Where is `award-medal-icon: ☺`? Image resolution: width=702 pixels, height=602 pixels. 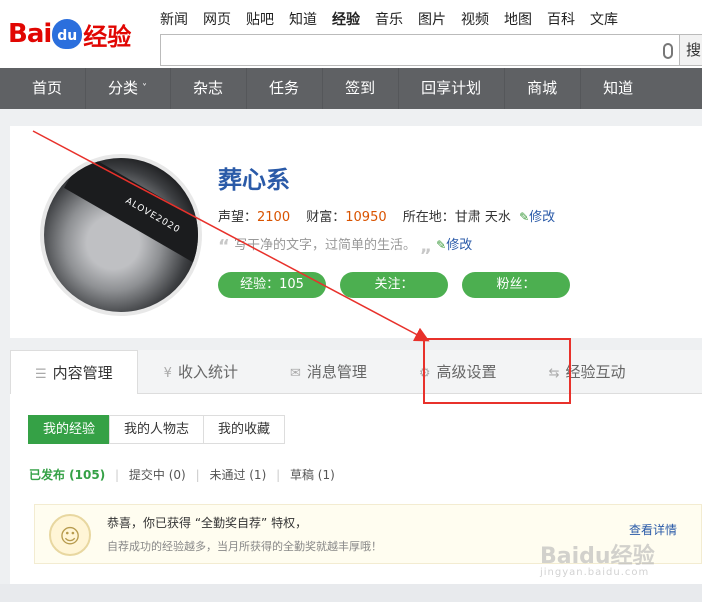 award-medal-icon: ☺ is located at coordinates (70, 535).